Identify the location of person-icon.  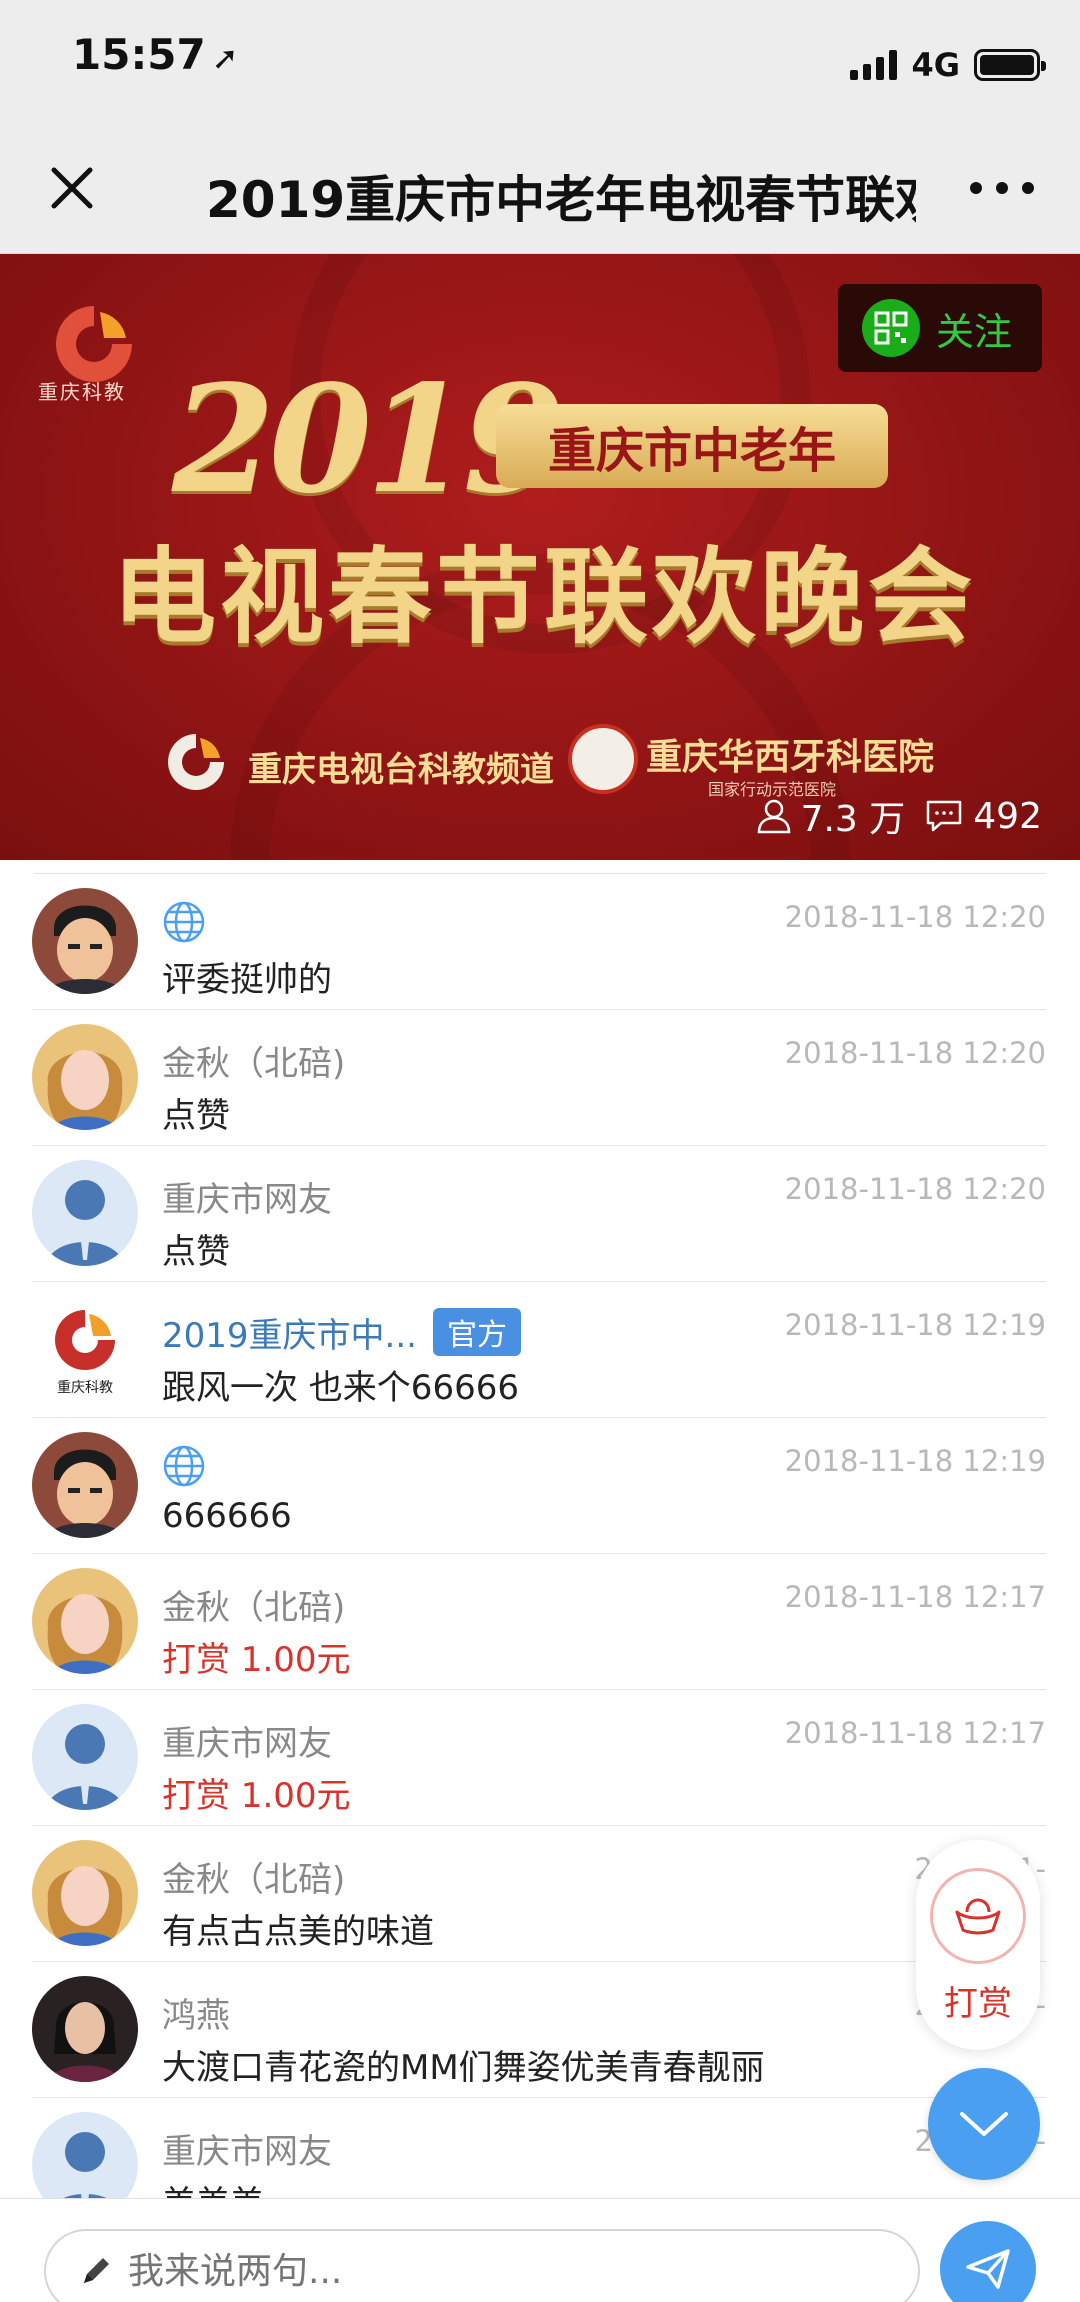
(773, 816).